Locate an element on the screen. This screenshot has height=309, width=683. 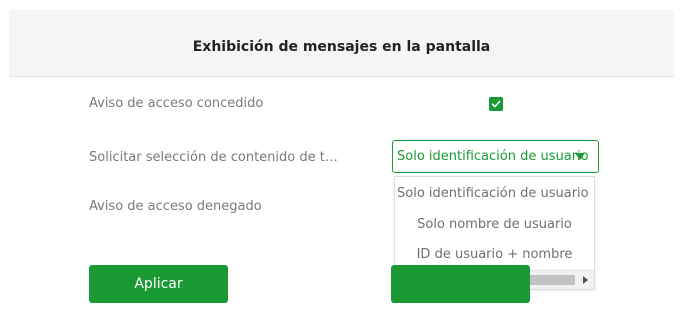
label-access-granted: Aviso de acceso concedido is located at coordinates (176, 103).